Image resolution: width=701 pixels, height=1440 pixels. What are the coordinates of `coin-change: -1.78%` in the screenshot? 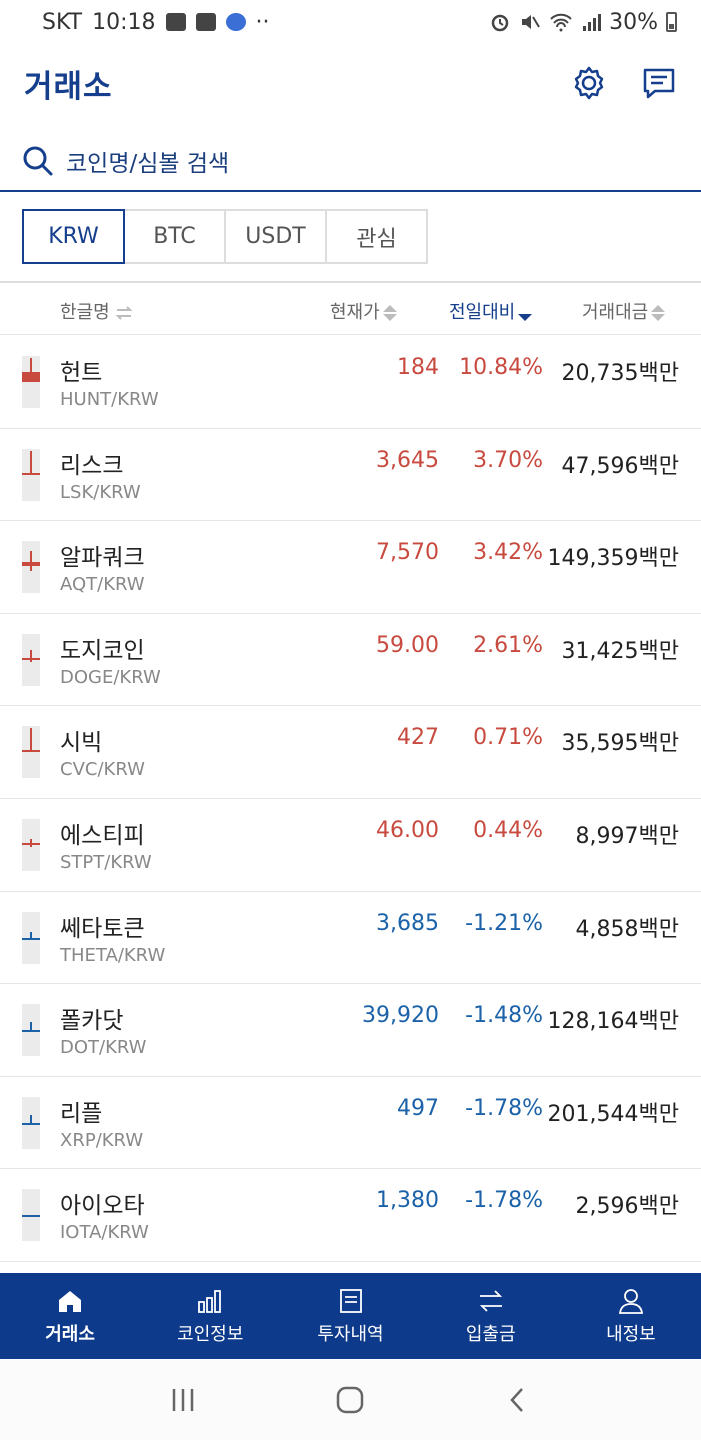 It's located at (504, 1201).